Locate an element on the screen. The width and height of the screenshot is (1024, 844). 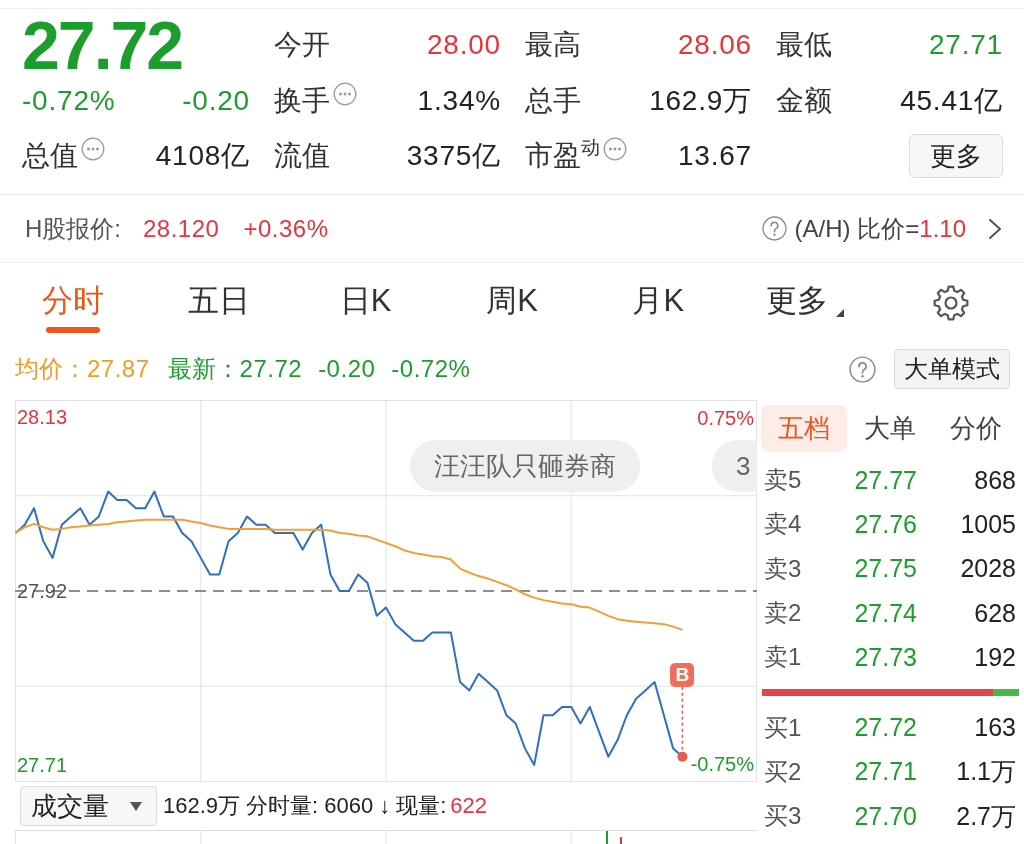
stat-label: 流值 is located at coordinates (302, 156).